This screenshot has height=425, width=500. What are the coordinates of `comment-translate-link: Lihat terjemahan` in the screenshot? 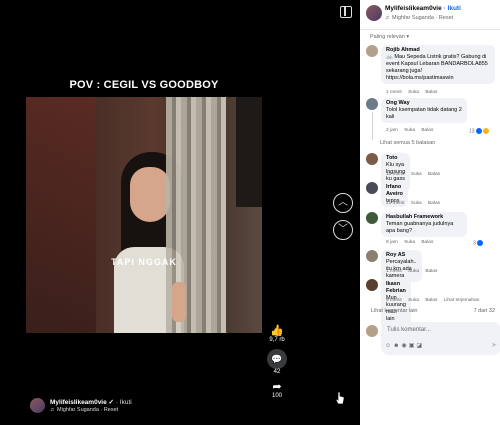 It's located at (462, 300).